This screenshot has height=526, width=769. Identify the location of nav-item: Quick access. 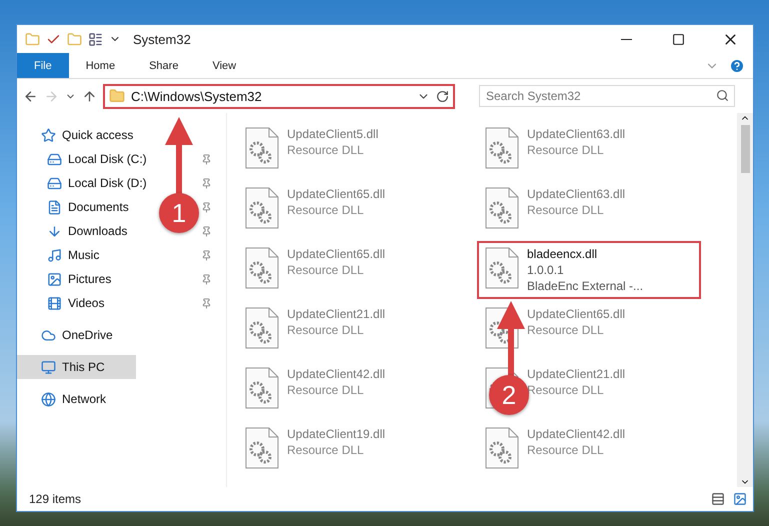
(77, 135).